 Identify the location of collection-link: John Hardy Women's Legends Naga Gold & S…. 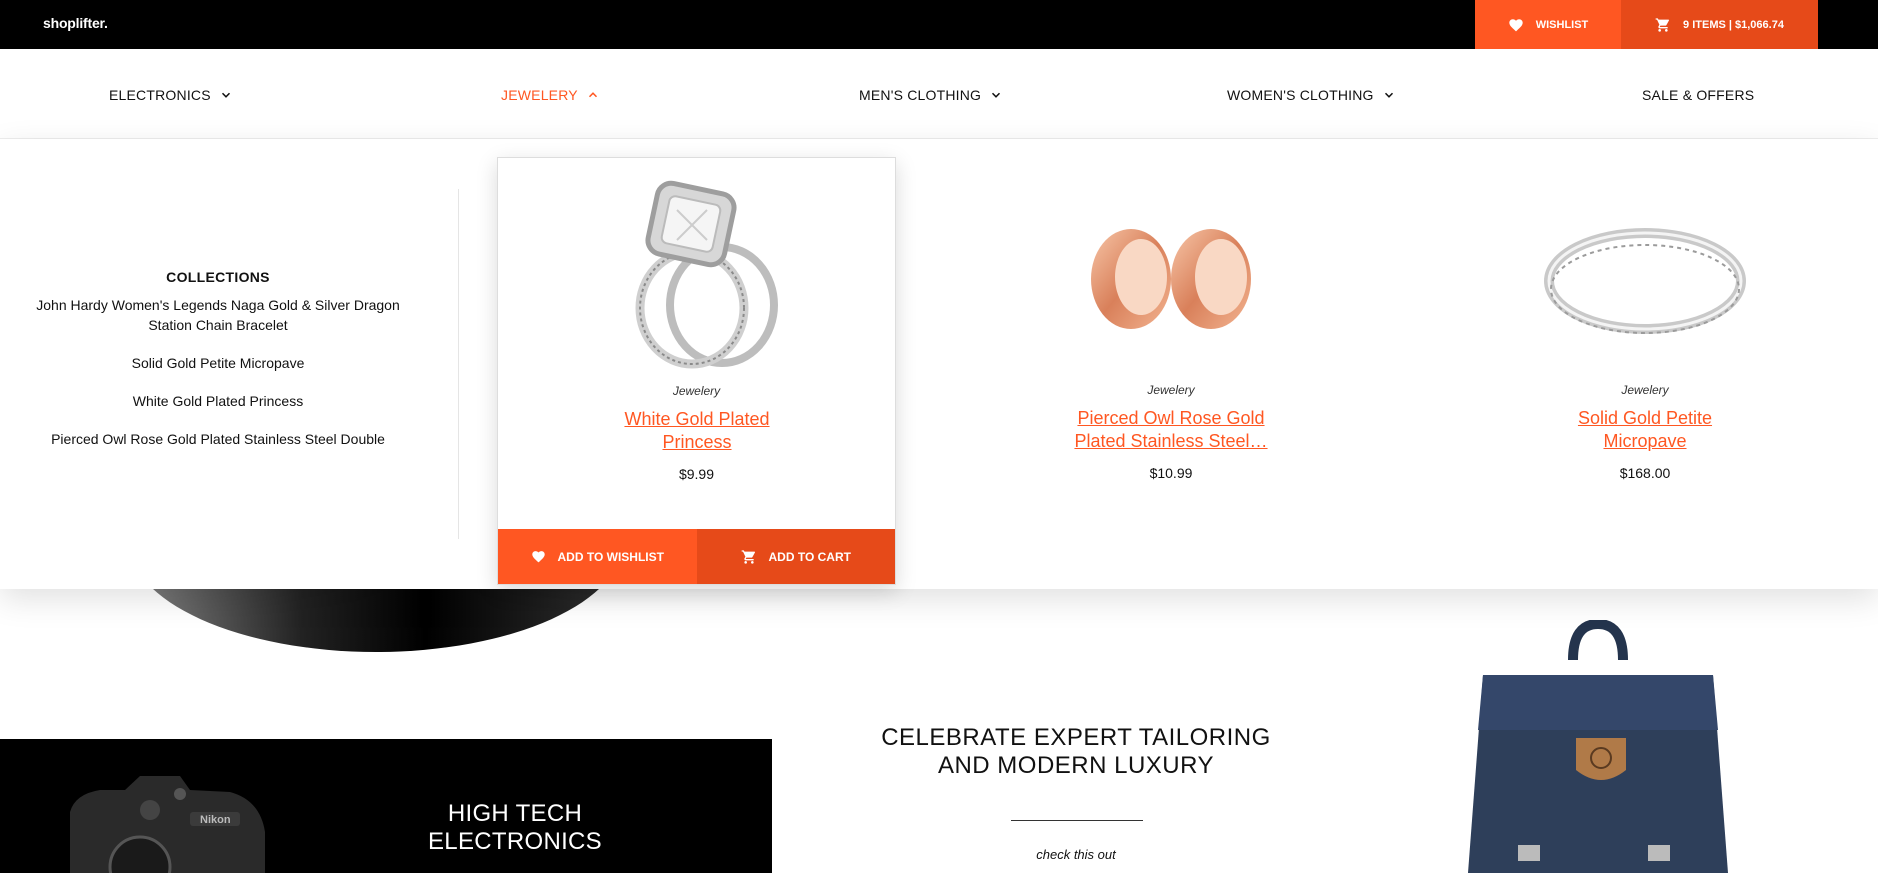
(218, 315).